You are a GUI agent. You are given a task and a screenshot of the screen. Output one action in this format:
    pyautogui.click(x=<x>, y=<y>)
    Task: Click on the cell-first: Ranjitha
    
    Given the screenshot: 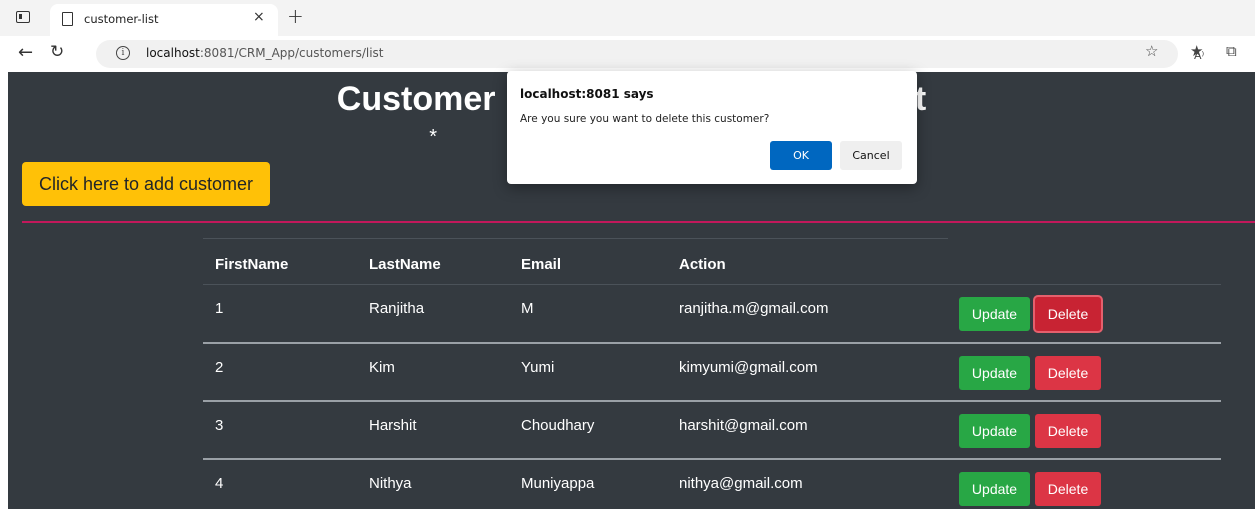 What is the action you would take?
    pyautogui.click(x=397, y=308)
    